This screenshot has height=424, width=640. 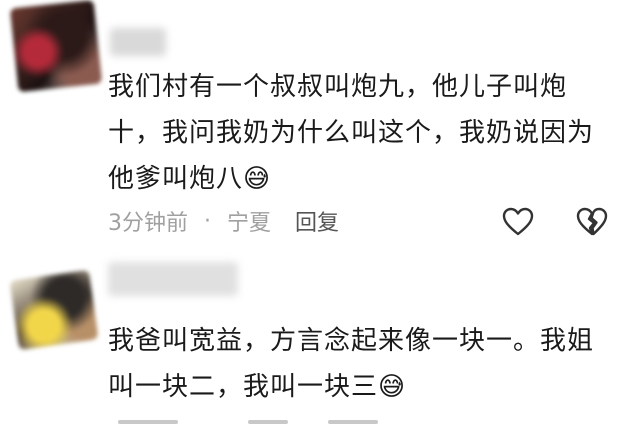 I want to click on like-button, so click(x=518, y=222).